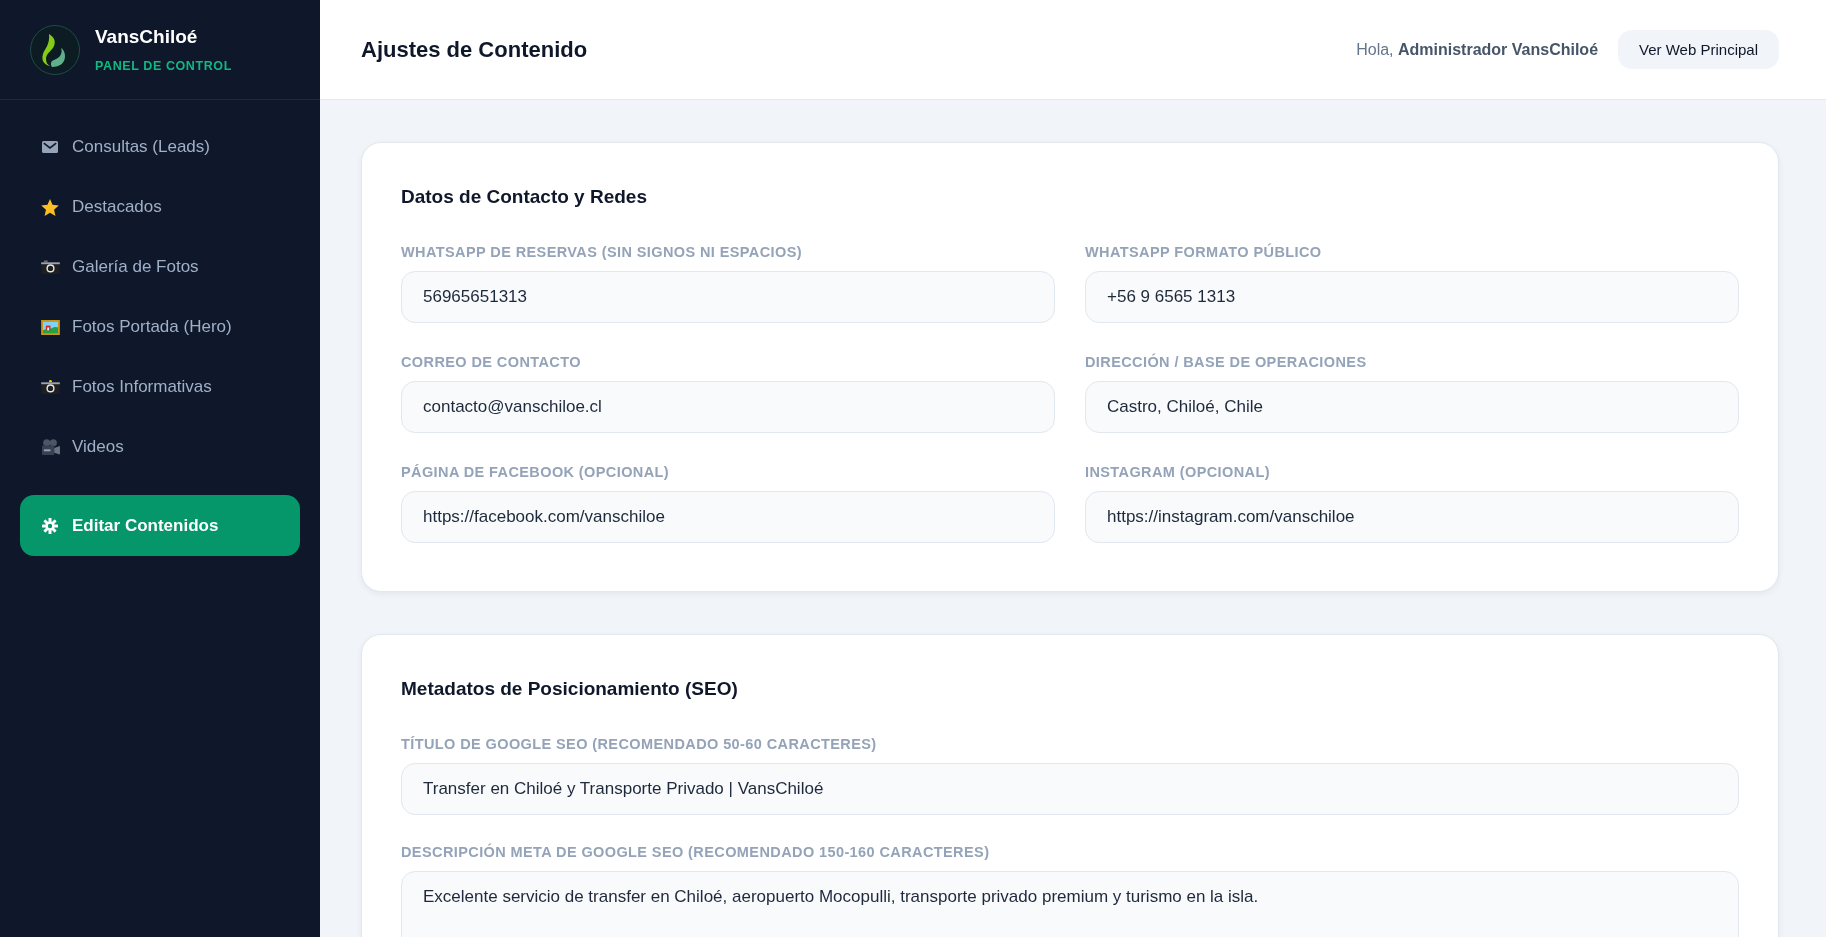 The width and height of the screenshot is (1826, 937). I want to click on field-label: CORREO DE CONTACTO, so click(491, 362).